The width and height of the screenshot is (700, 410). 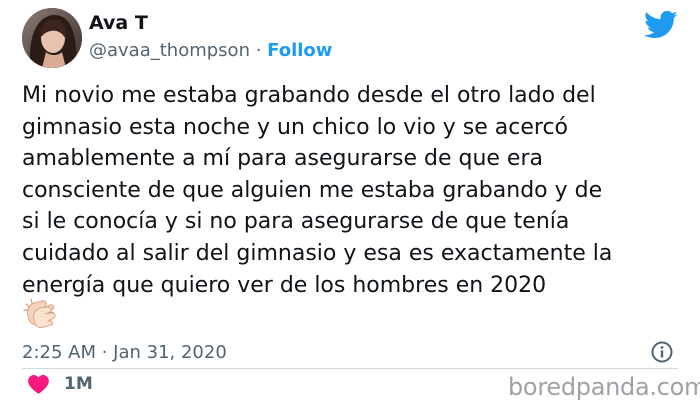 What do you see at coordinates (662, 352) in the screenshot?
I see `info-icon` at bounding box center [662, 352].